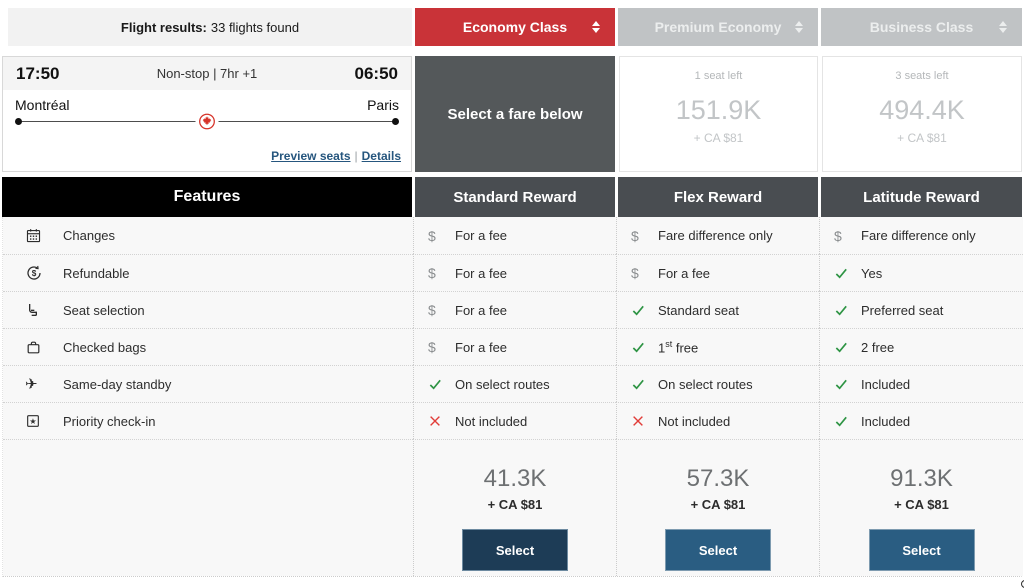 This screenshot has height=588, width=1024. What do you see at coordinates (698, 310) in the screenshot?
I see `cell-value: Standard seat` at bounding box center [698, 310].